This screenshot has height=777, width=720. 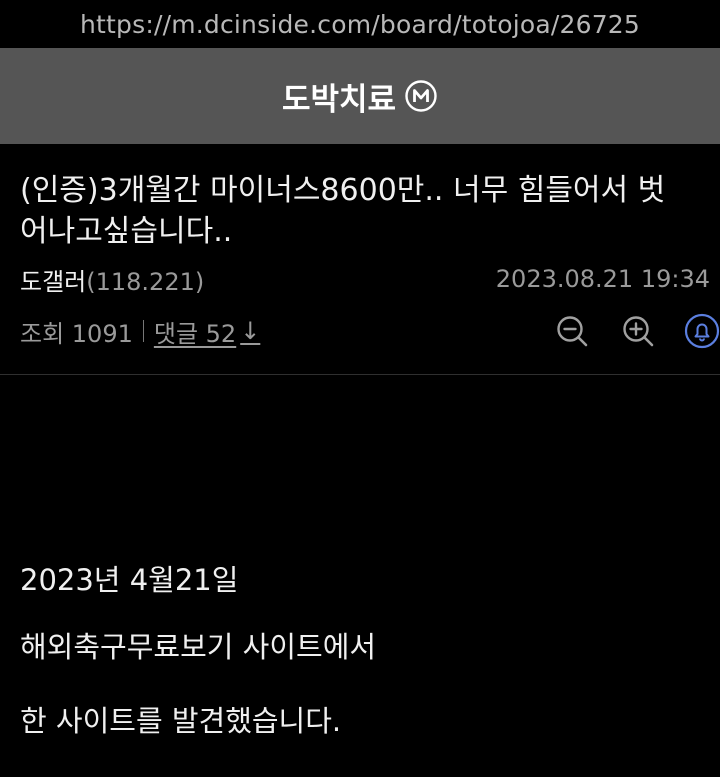 What do you see at coordinates (360, 374) in the screenshot?
I see `content-divider` at bounding box center [360, 374].